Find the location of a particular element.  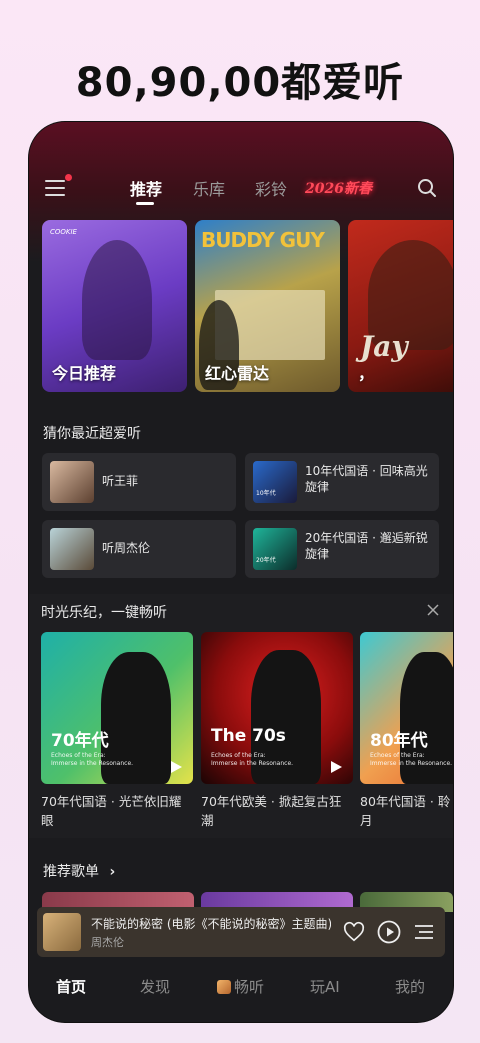

tab-spring-festival: 2026新春 is located at coordinates (338, 188).